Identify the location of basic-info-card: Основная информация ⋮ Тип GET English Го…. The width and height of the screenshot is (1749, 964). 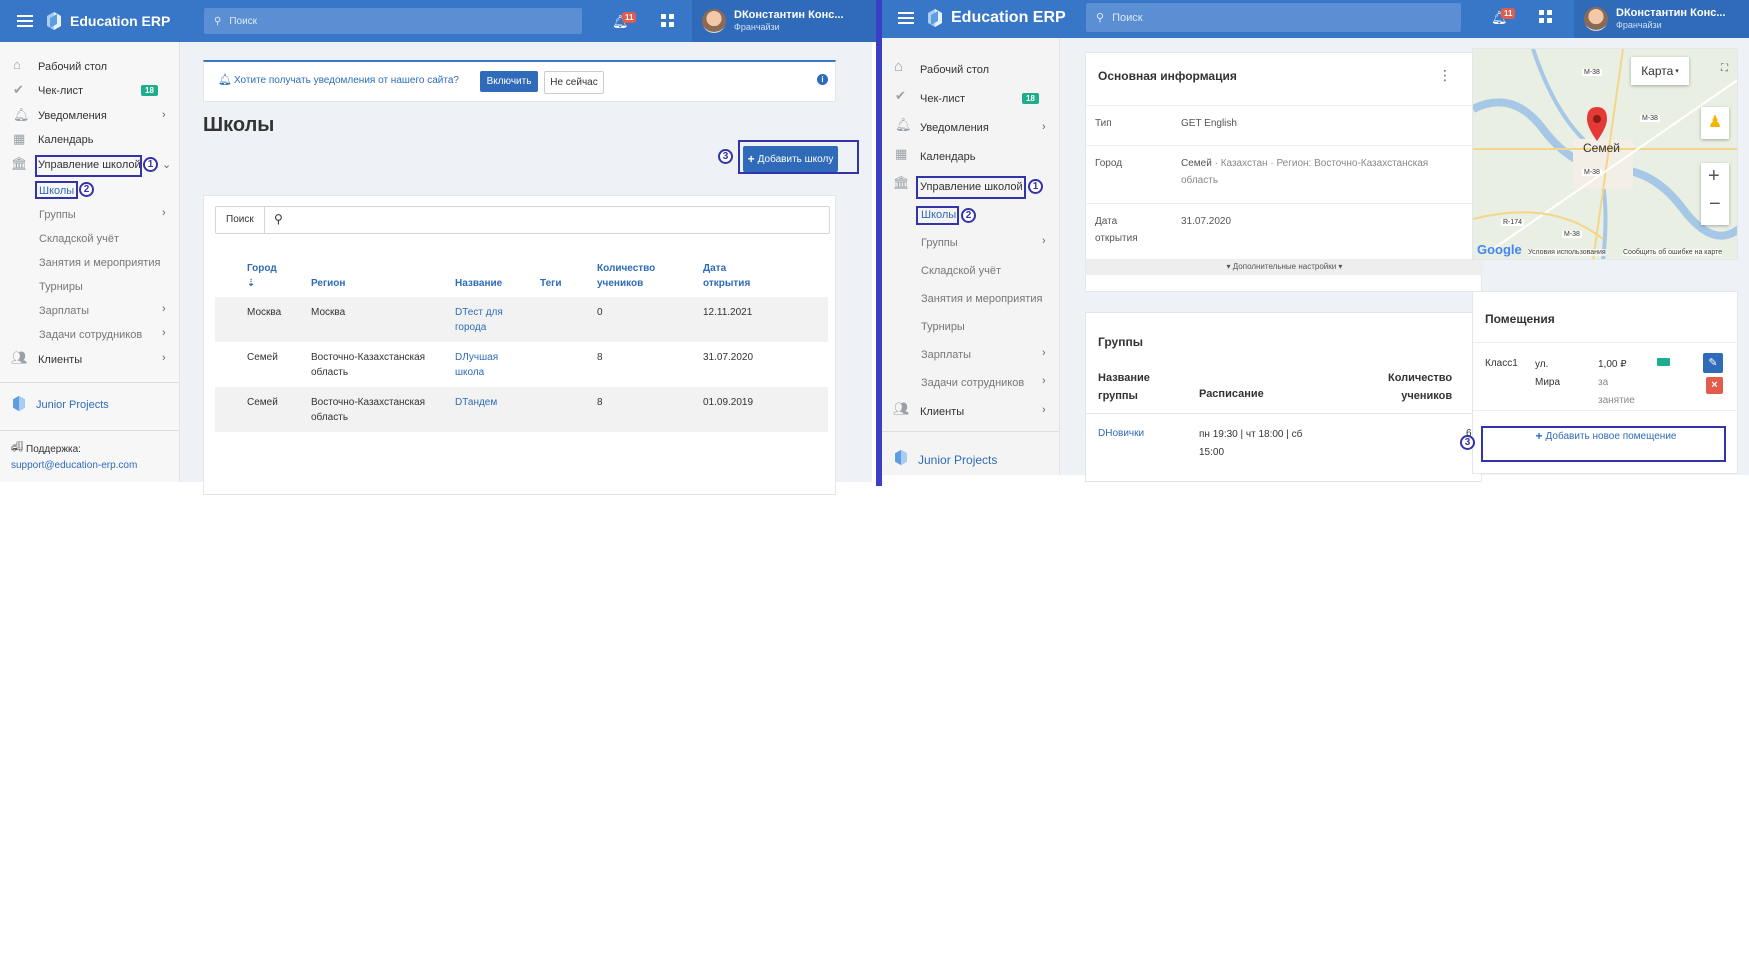
(1284, 172).